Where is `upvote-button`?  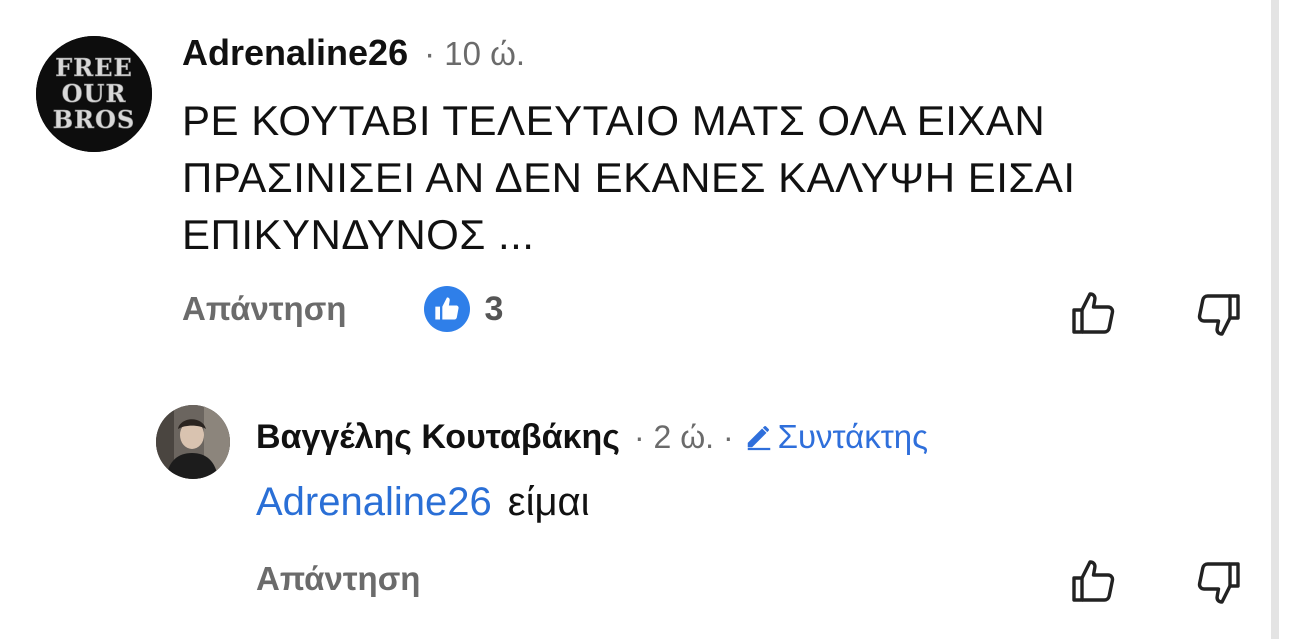
upvote-button is located at coordinates (1093, 313).